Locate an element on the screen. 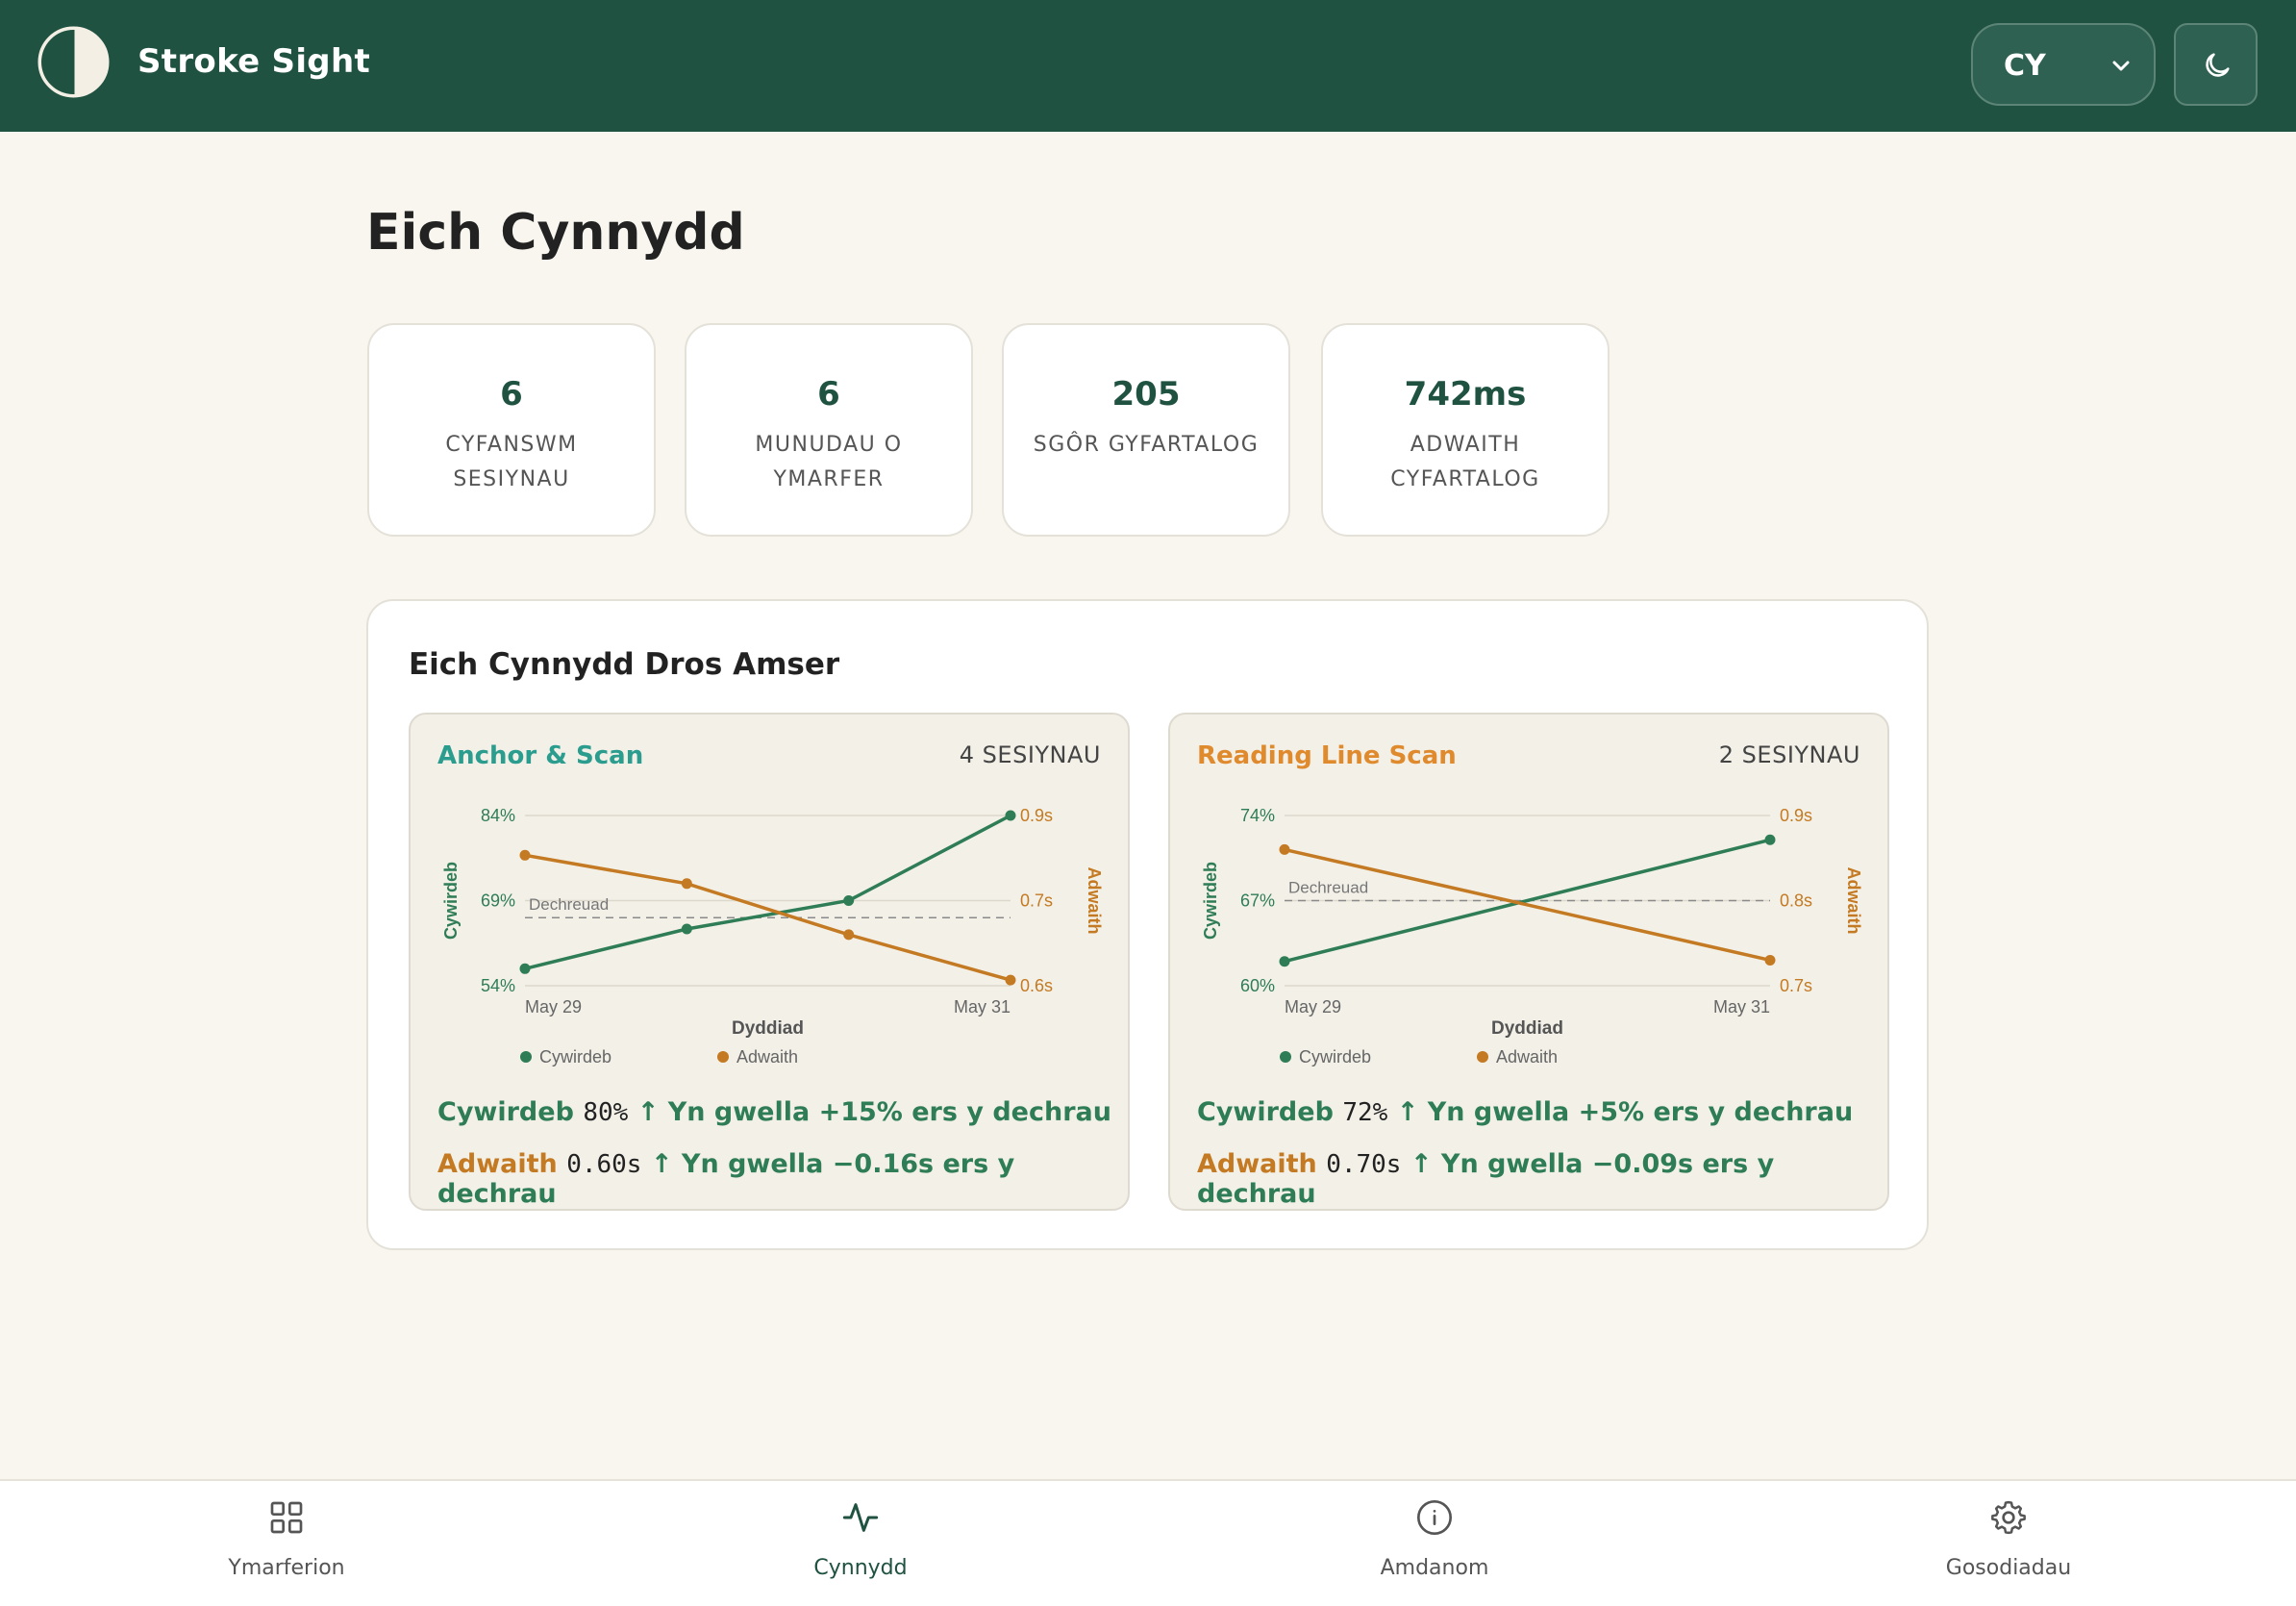  y-tick-label-left: 60% is located at coordinates (1257, 985).